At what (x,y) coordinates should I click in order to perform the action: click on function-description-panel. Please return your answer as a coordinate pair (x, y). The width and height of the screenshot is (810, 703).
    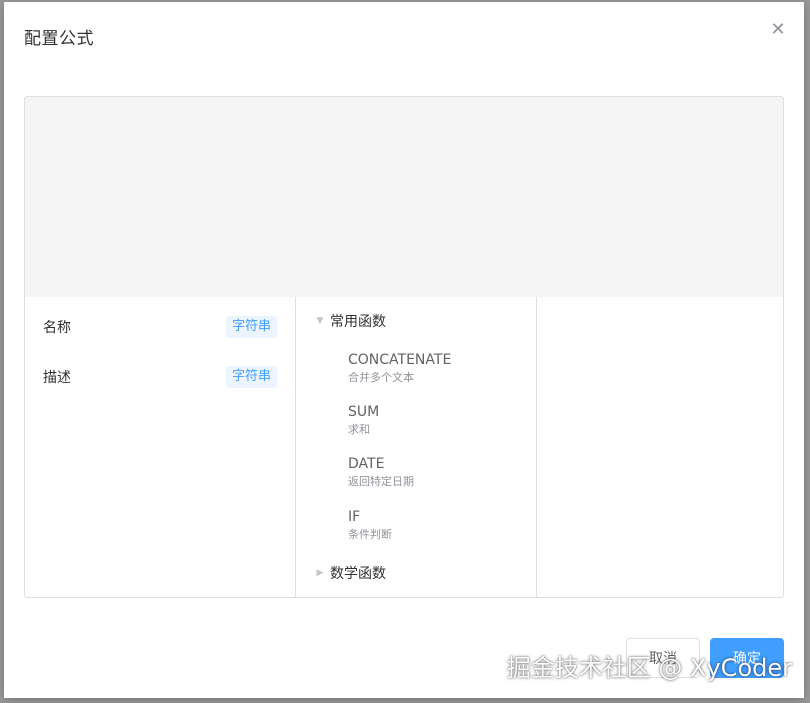
    Looking at the image, I should click on (660, 447).